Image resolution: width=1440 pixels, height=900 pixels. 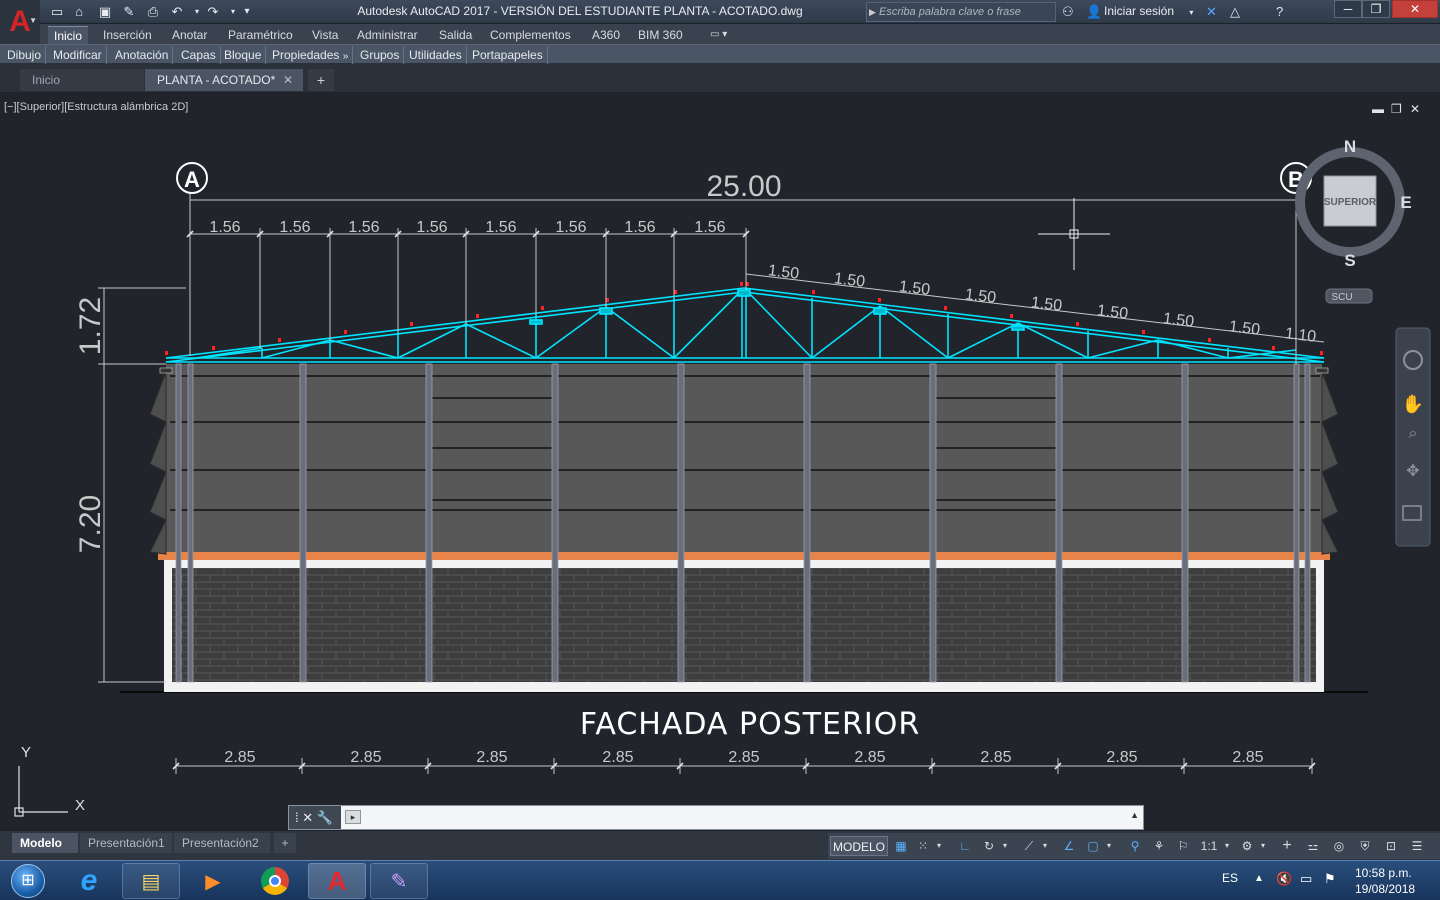 What do you see at coordinates (859, 846) in the screenshot?
I see `model-space-button: MODELO` at bounding box center [859, 846].